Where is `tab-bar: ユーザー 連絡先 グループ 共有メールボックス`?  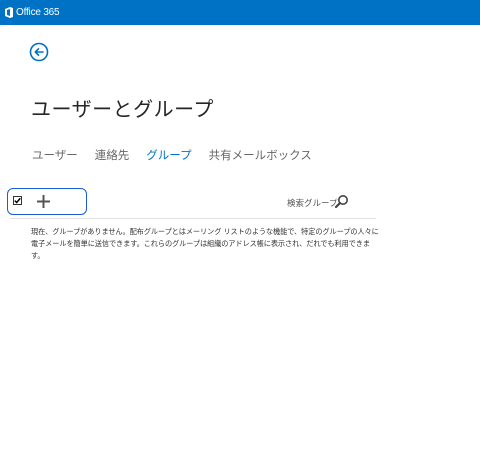 tab-bar: ユーザー 連絡先 グループ 共有メールボックス is located at coordinates (180, 155).